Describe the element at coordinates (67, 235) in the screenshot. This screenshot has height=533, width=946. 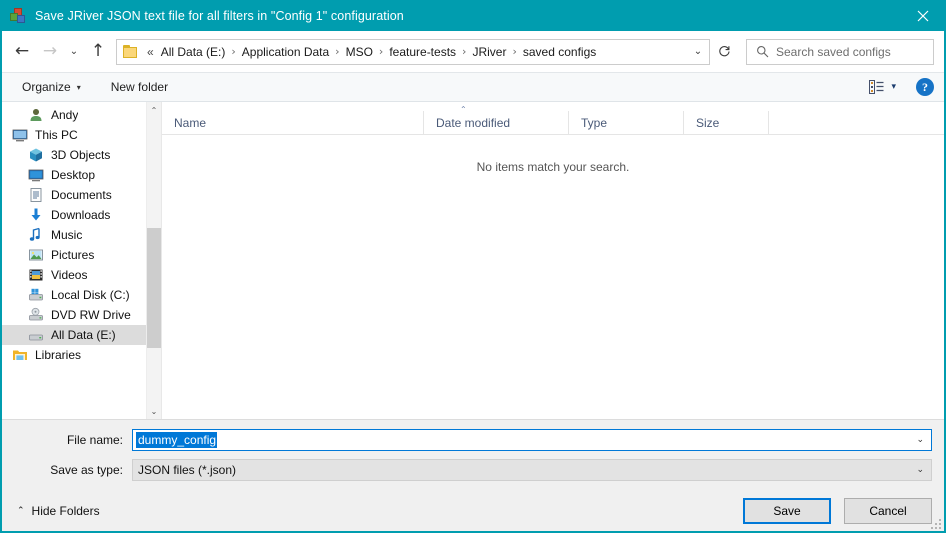
I see `sidebar-item-label: Music` at that location.